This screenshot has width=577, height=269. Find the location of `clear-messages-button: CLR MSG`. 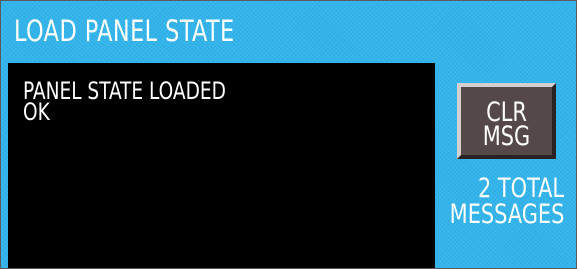

clear-messages-button: CLR MSG is located at coordinates (506, 121).